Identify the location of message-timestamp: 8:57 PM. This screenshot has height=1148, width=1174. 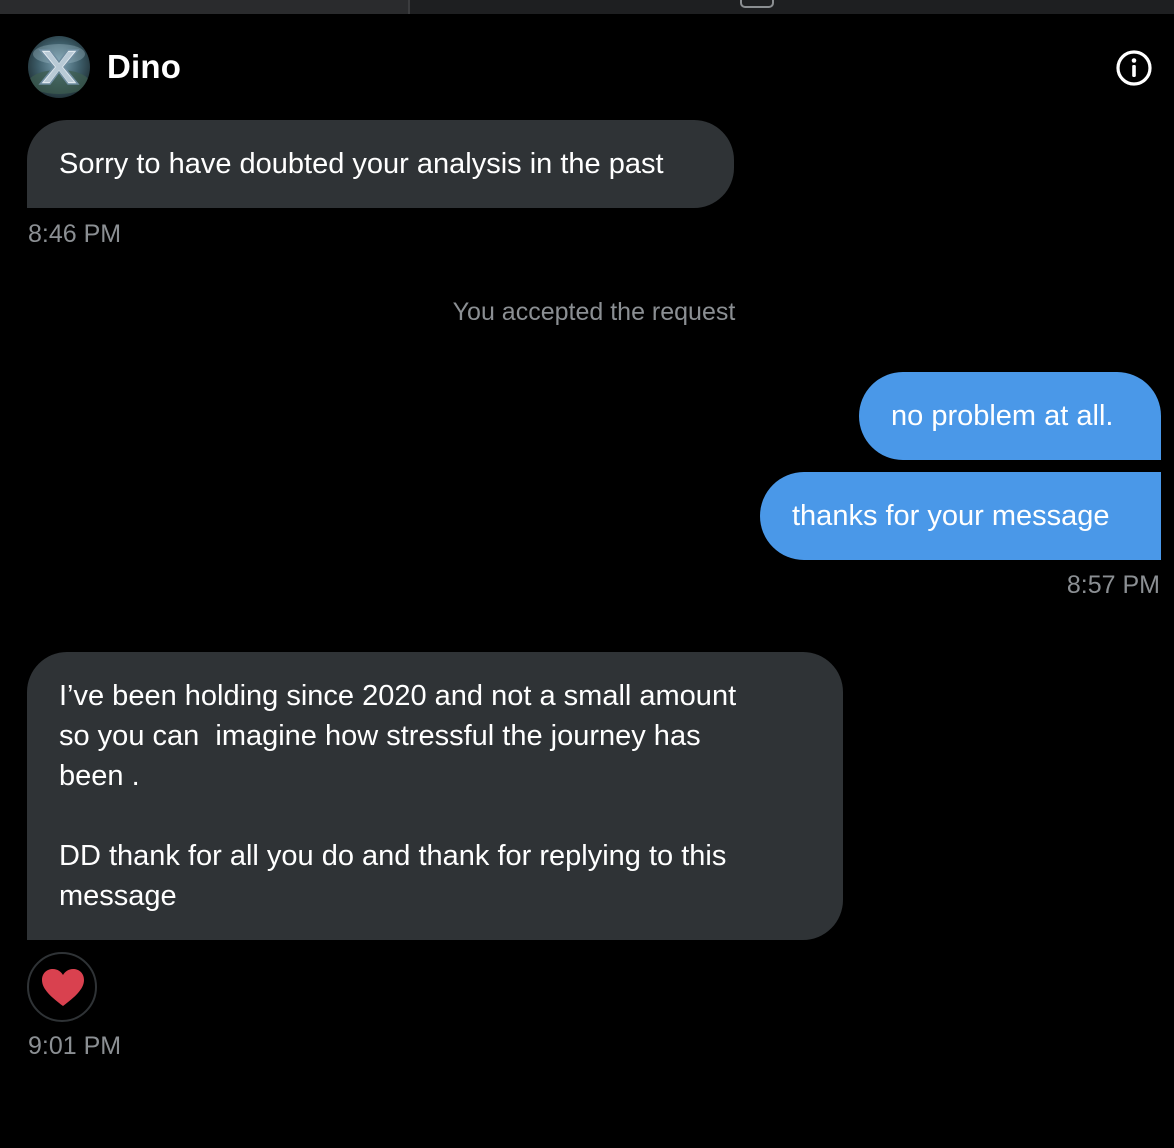
(1113, 585).